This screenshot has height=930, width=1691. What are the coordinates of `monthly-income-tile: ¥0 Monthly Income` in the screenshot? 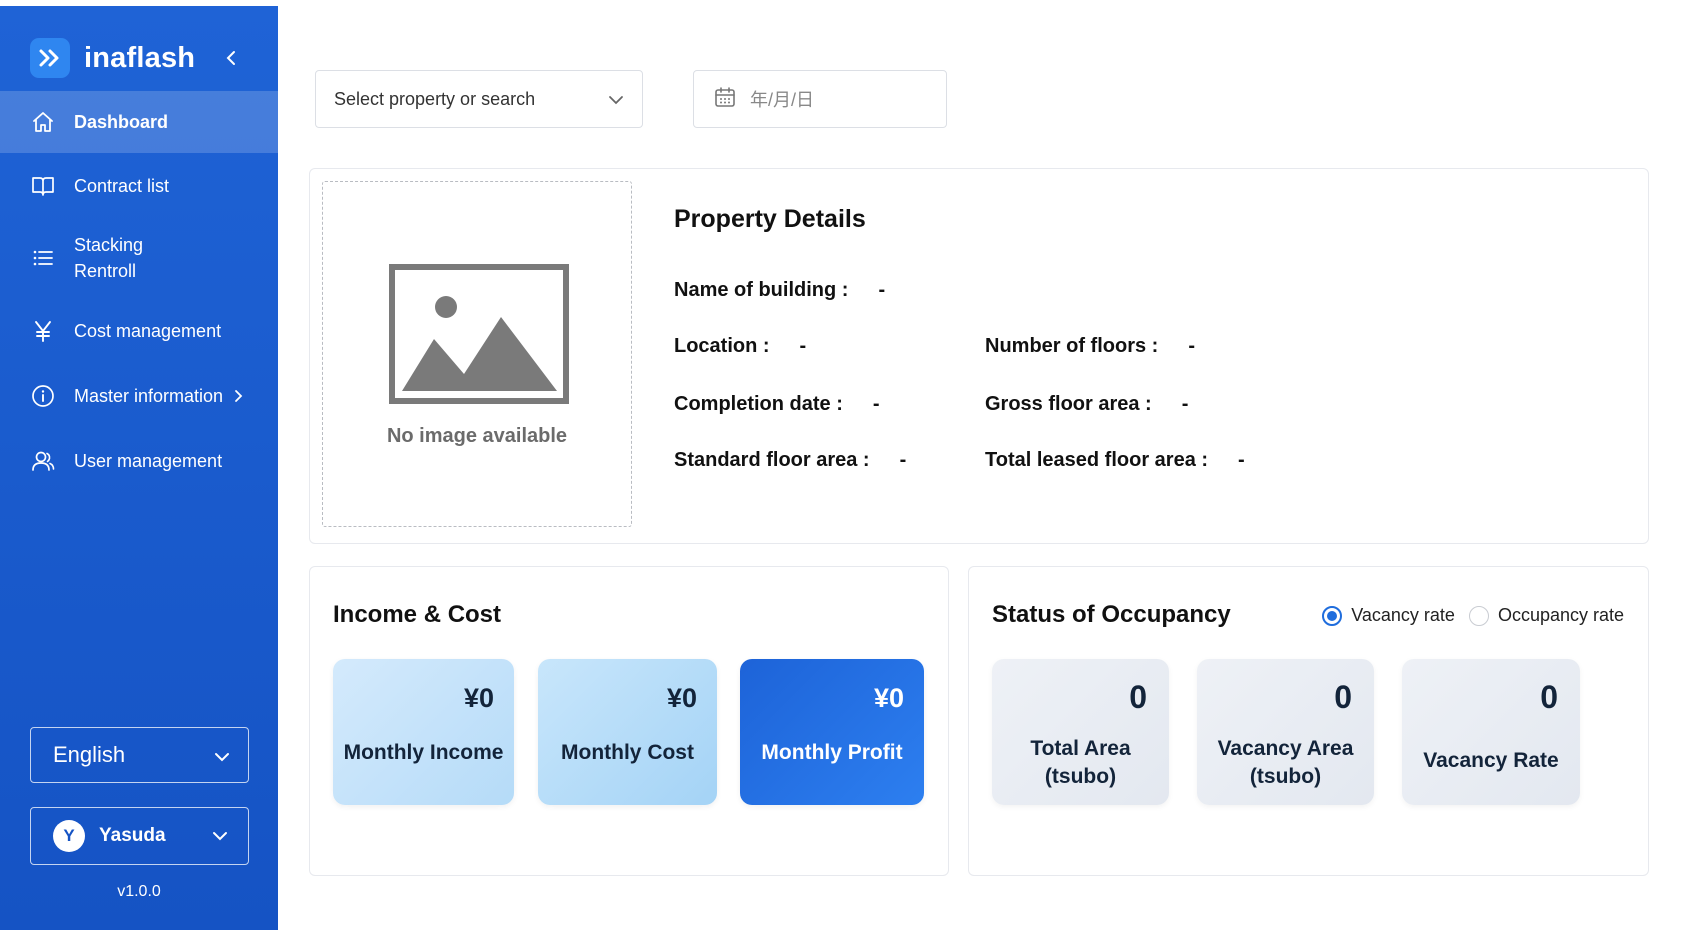 It's located at (423, 732).